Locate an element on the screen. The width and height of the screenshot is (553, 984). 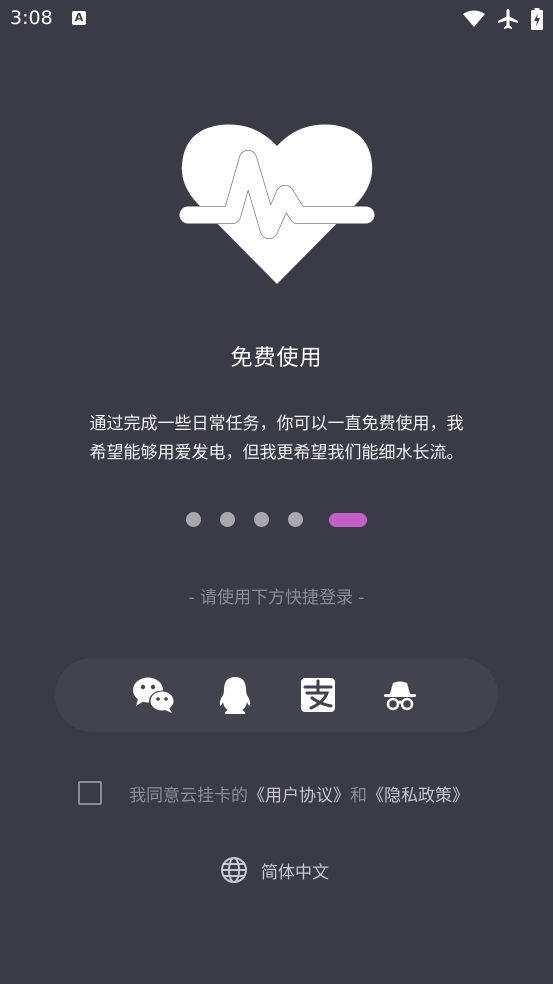
language-selector: 简体中文 is located at coordinates (274, 870).